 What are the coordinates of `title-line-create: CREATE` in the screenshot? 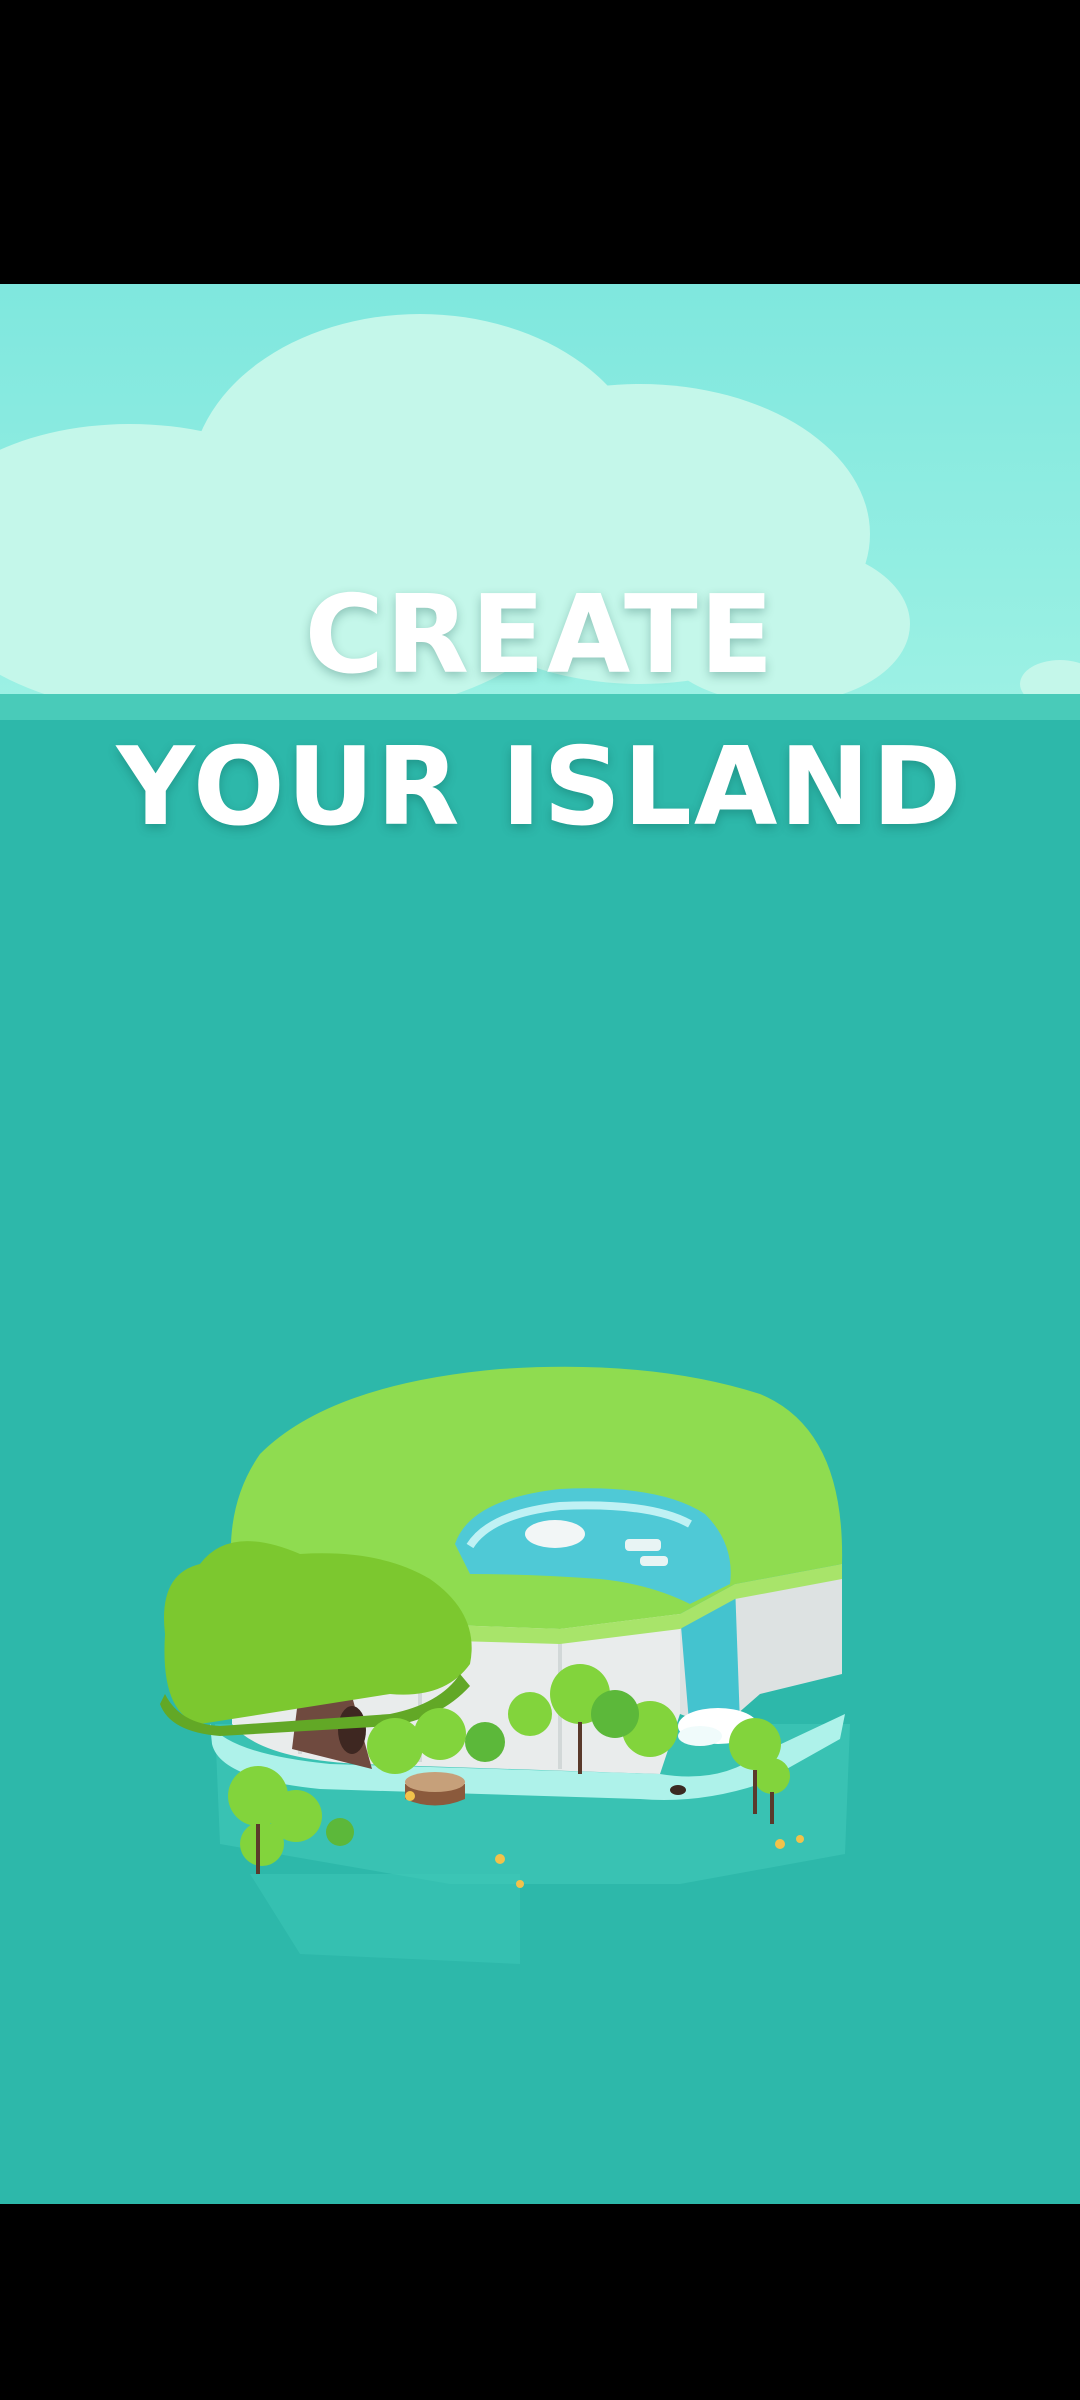 It's located at (540, 635).